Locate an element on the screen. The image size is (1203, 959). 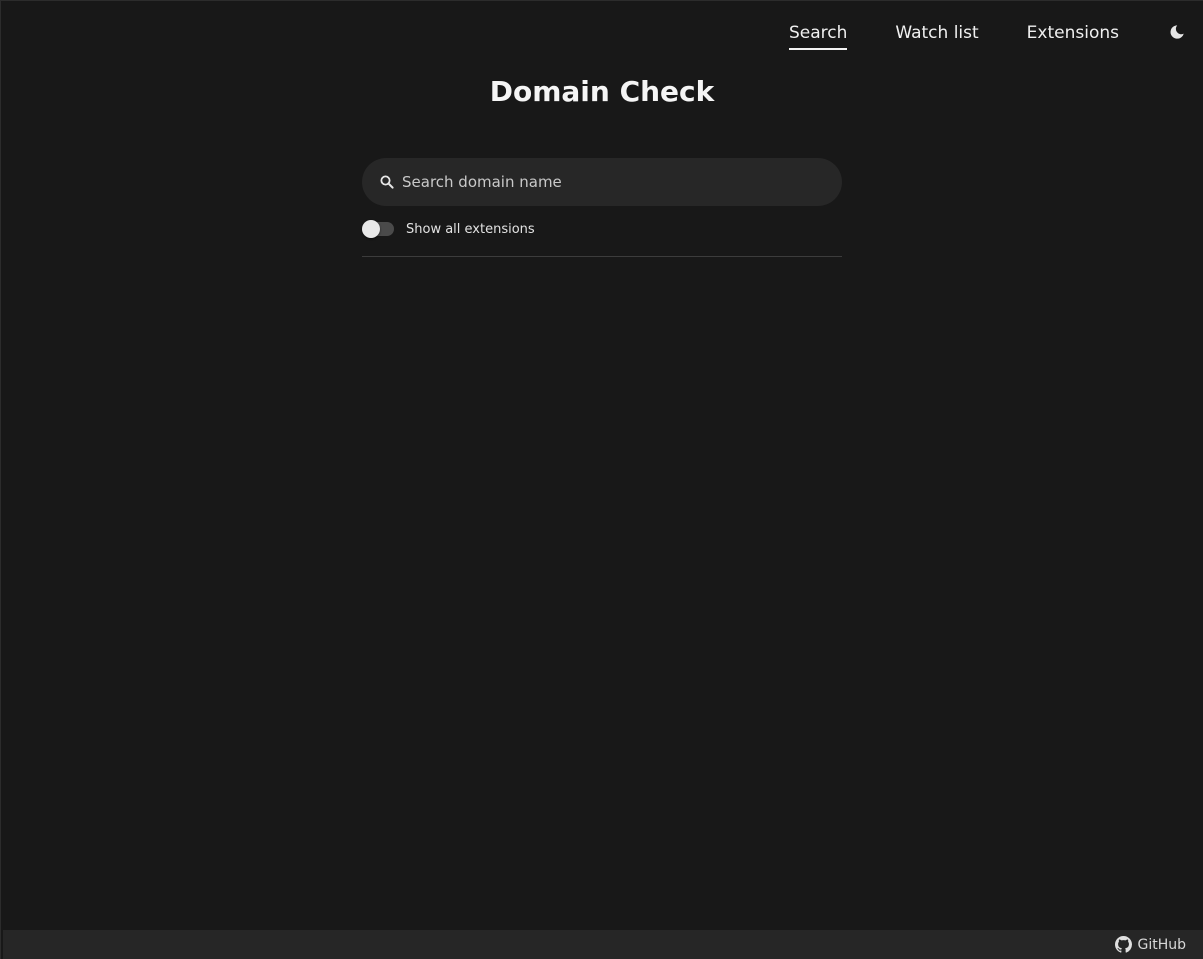
search-input is located at coordinates (619, 182).